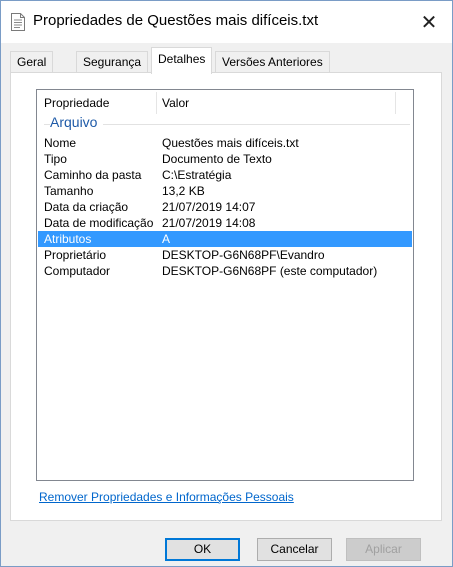  Describe the element at coordinates (76, 103) in the screenshot. I see `column-header-property: Propriedade` at that location.